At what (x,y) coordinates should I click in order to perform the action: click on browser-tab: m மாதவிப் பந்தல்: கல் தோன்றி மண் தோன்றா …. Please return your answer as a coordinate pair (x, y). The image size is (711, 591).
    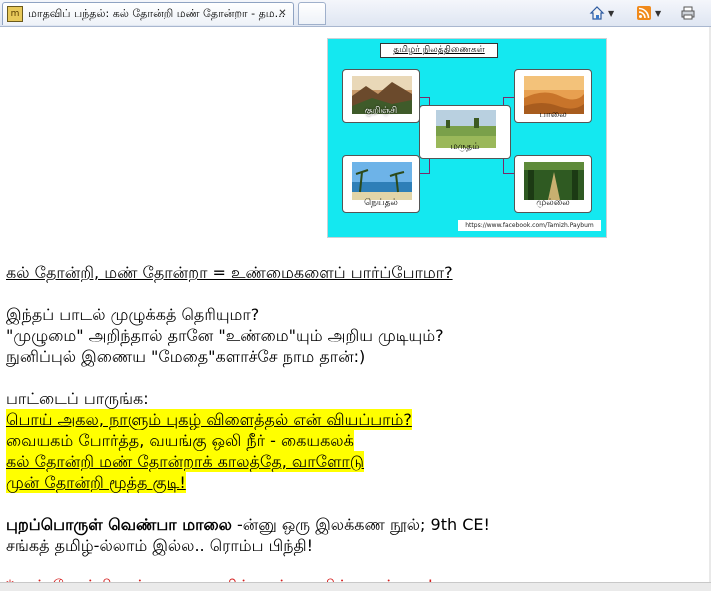
    Looking at the image, I should click on (148, 13).